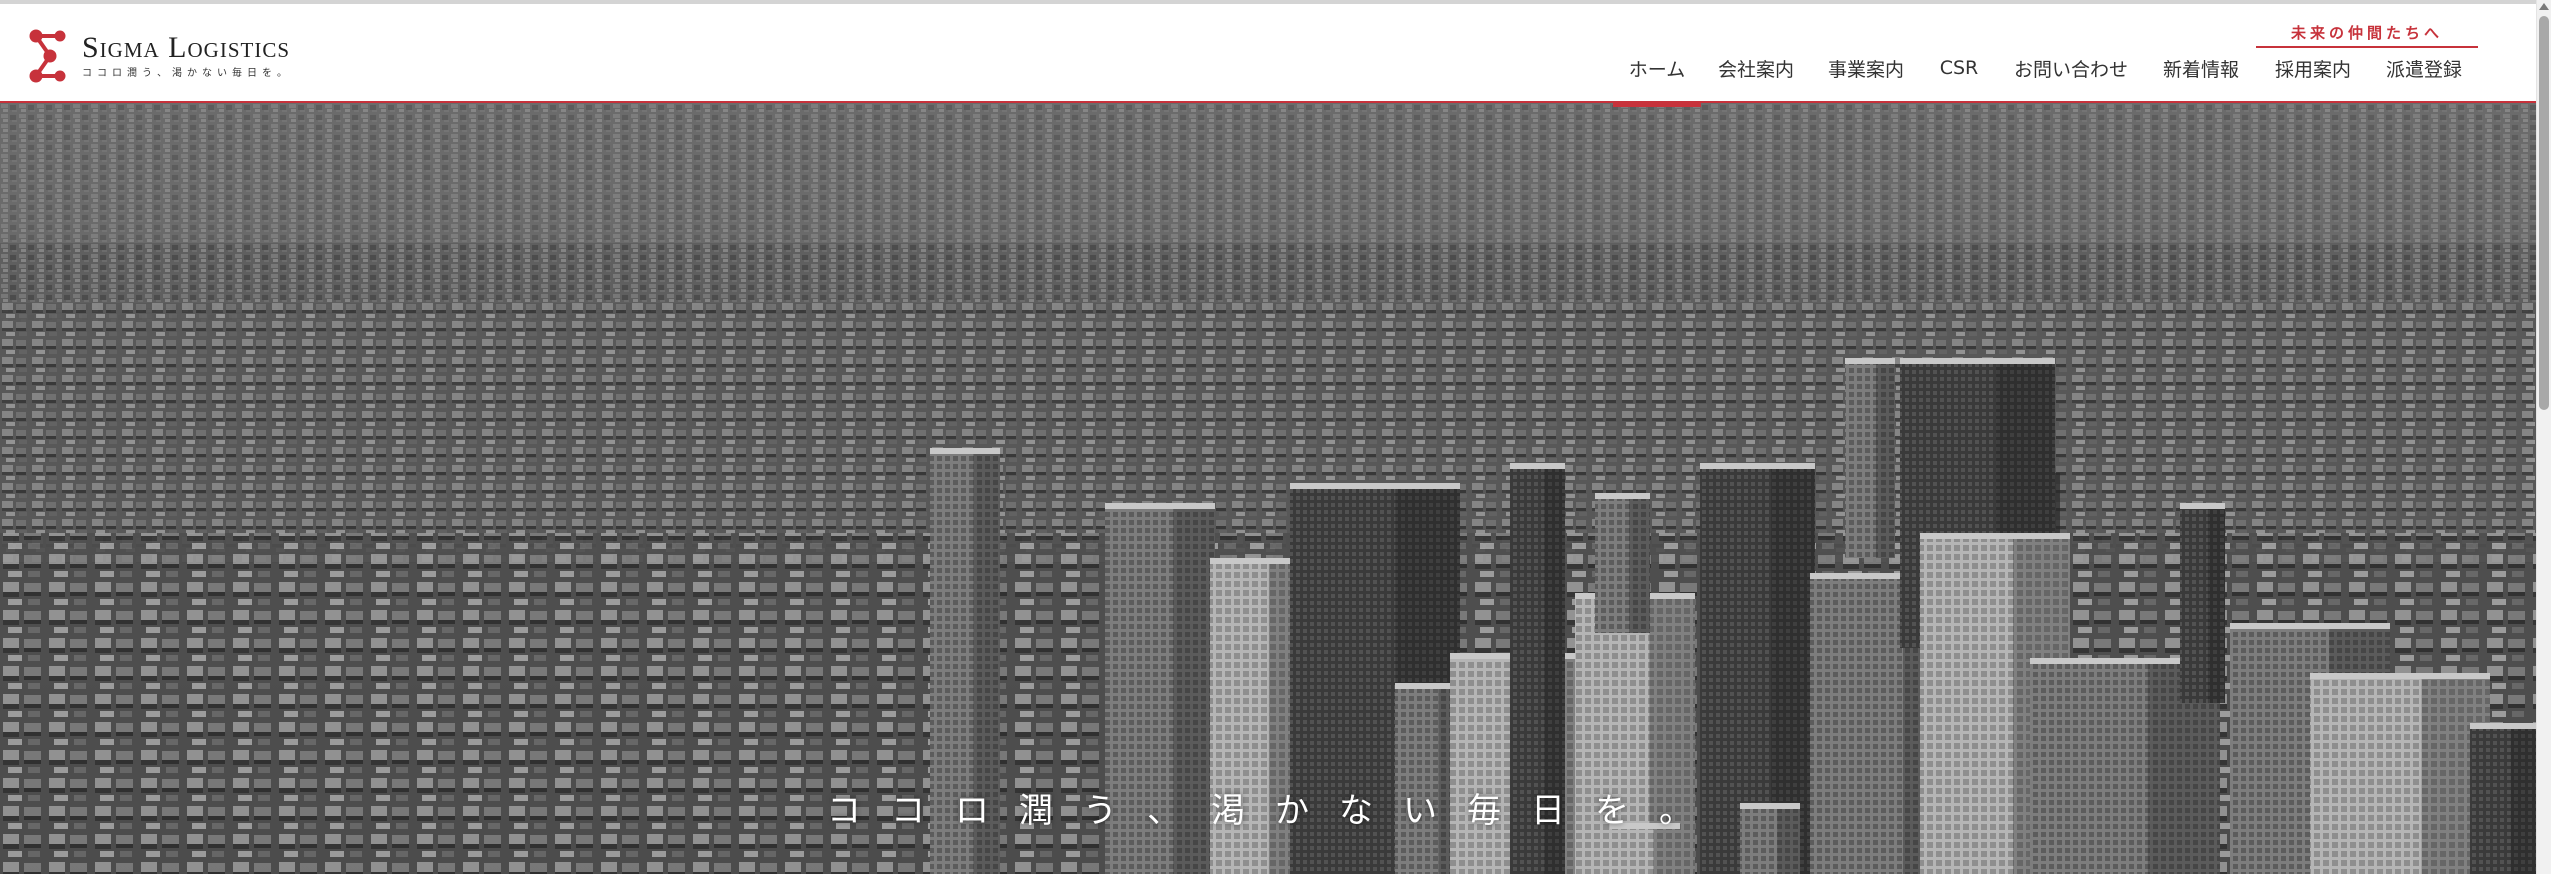  What do you see at coordinates (186, 47) in the screenshot?
I see `brand-name: Sigma Logistics` at bounding box center [186, 47].